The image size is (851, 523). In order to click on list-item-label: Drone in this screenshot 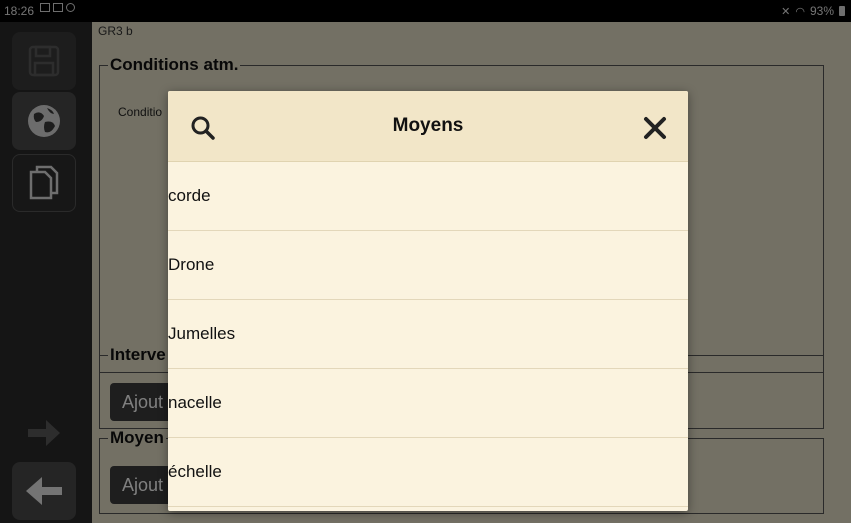, I will do `click(191, 264)`.